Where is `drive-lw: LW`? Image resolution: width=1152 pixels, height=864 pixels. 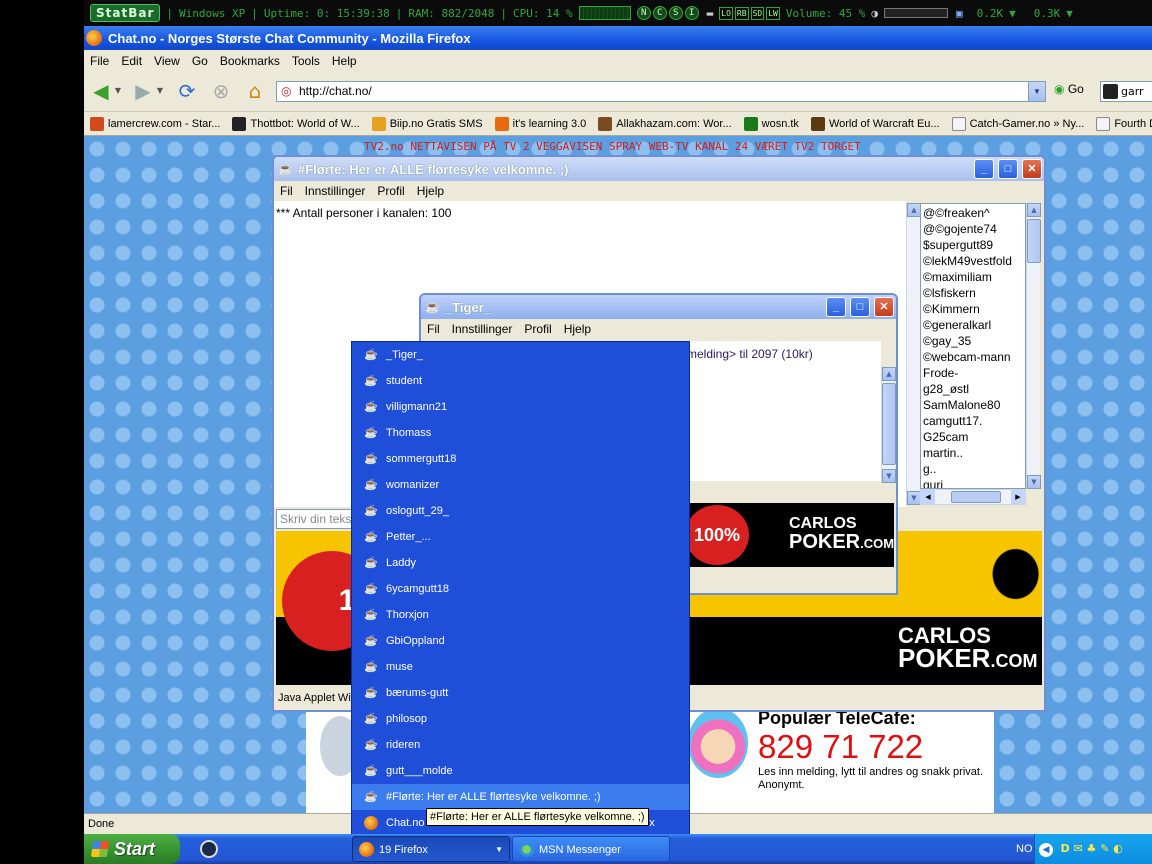 drive-lw: LW is located at coordinates (773, 13).